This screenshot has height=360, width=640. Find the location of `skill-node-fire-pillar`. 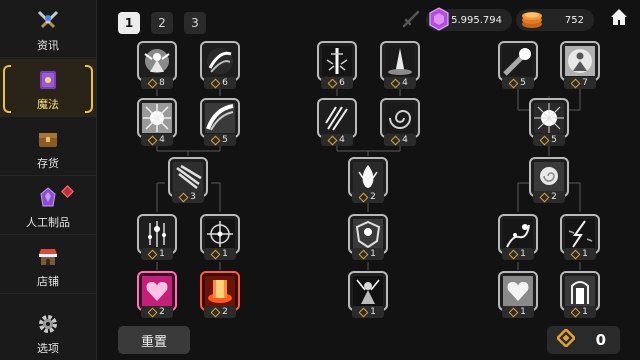

skill-node-fire-pillar is located at coordinates (220, 291).